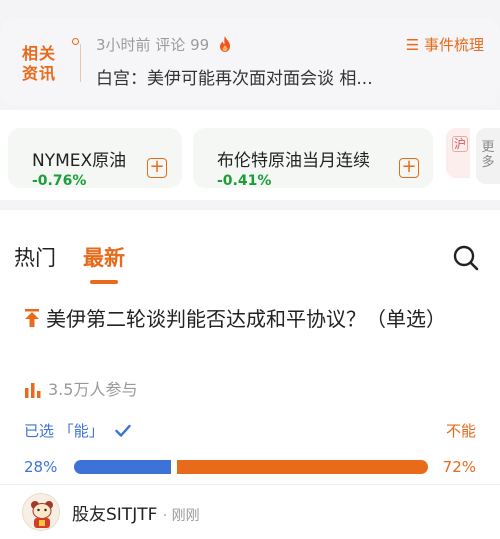 The width and height of the screenshot is (500, 539). Describe the element at coordinates (460, 144) in the screenshot. I see `shanghai-badge: 沪` at that location.